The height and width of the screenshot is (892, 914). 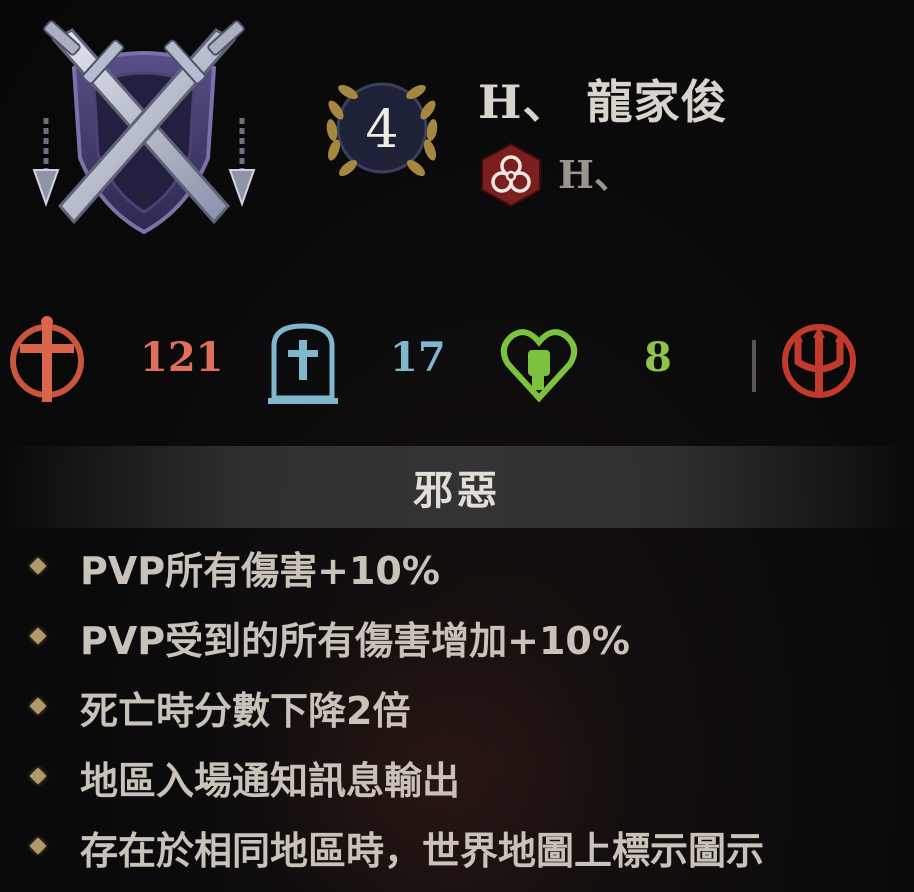 What do you see at coordinates (457, 362) in the screenshot?
I see `stats-row: 121 17 8` at bounding box center [457, 362].